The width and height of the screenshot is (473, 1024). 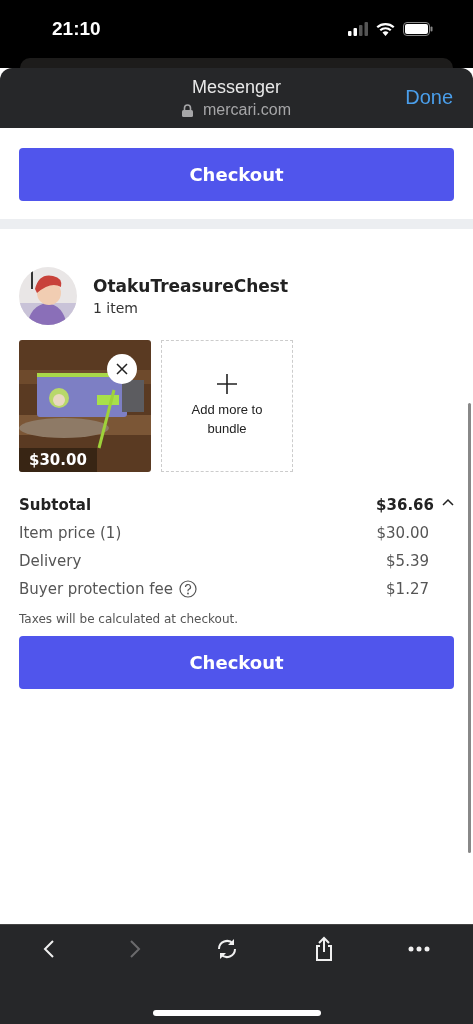 What do you see at coordinates (407, 589) in the screenshot?
I see `fee-value: $1.27` at bounding box center [407, 589].